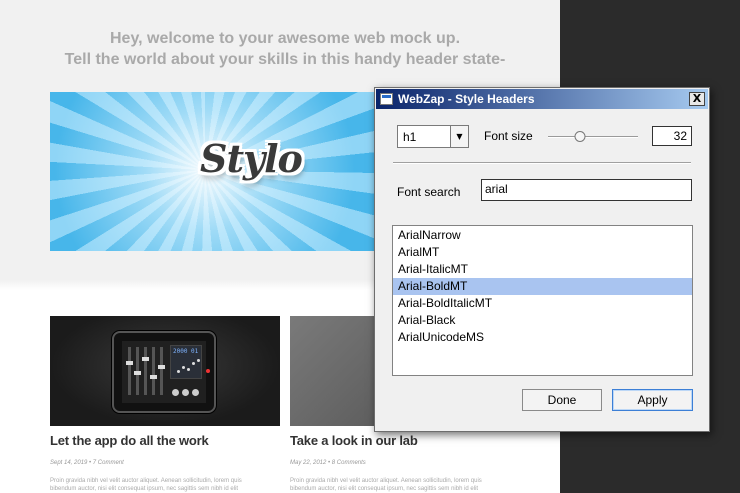 The height and width of the screenshot is (493, 740). What do you see at coordinates (542, 269) in the screenshot?
I see `font-list-item: Arial-ItalicMT` at bounding box center [542, 269].